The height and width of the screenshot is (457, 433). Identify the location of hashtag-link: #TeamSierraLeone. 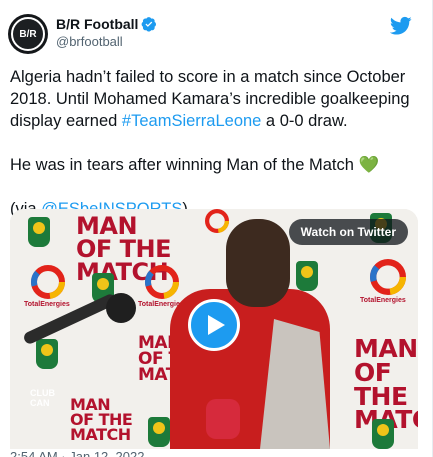
(191, 121).